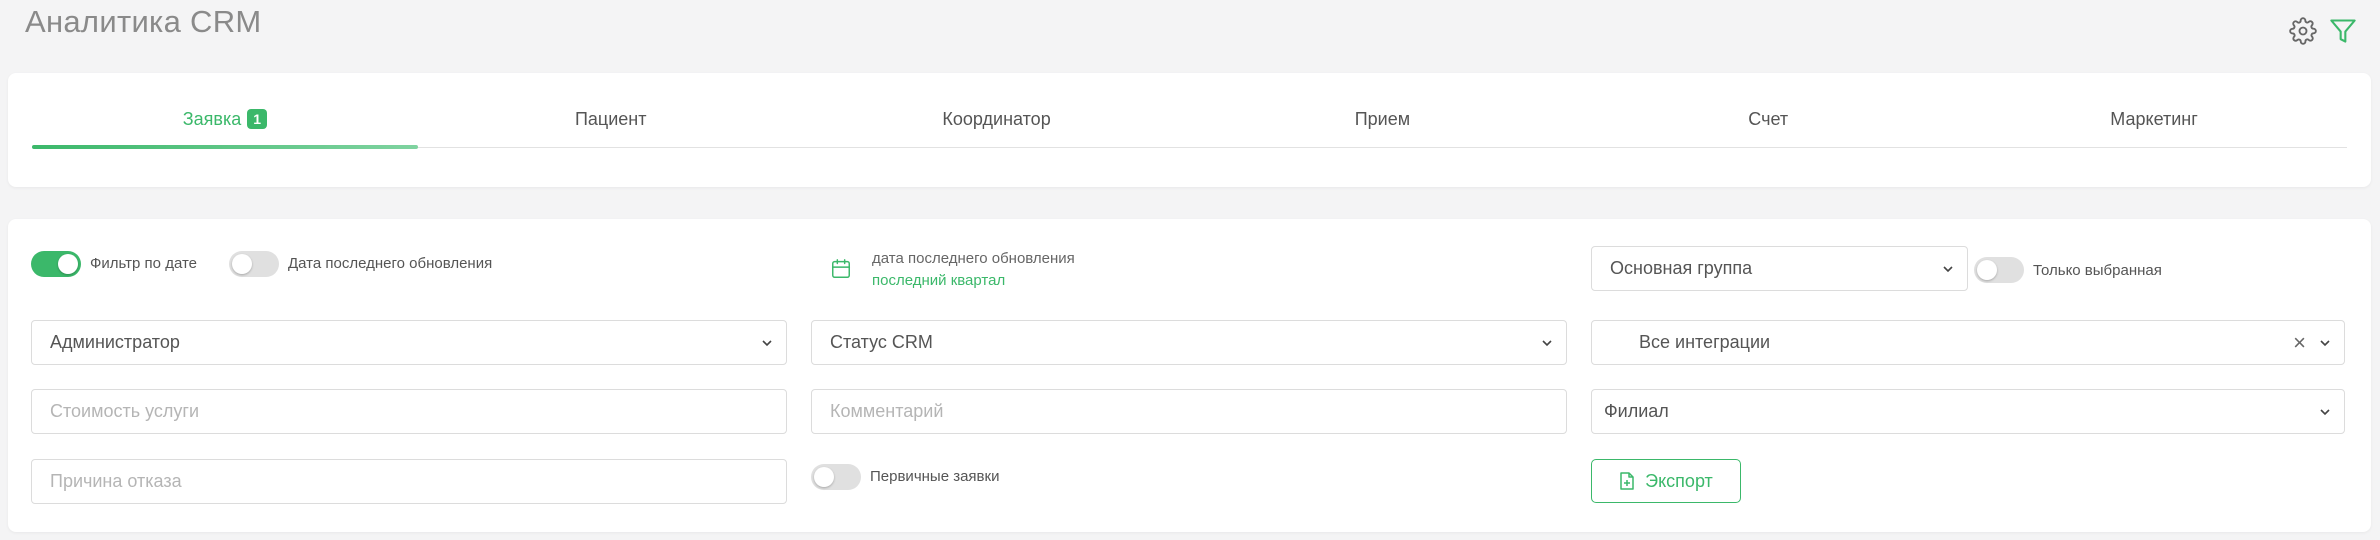 The width and height of the screenshot is (2380, 540). Describe the element at coordinates (1768, 119) in the screenshot. I see `tab-label: Счет` at that location.